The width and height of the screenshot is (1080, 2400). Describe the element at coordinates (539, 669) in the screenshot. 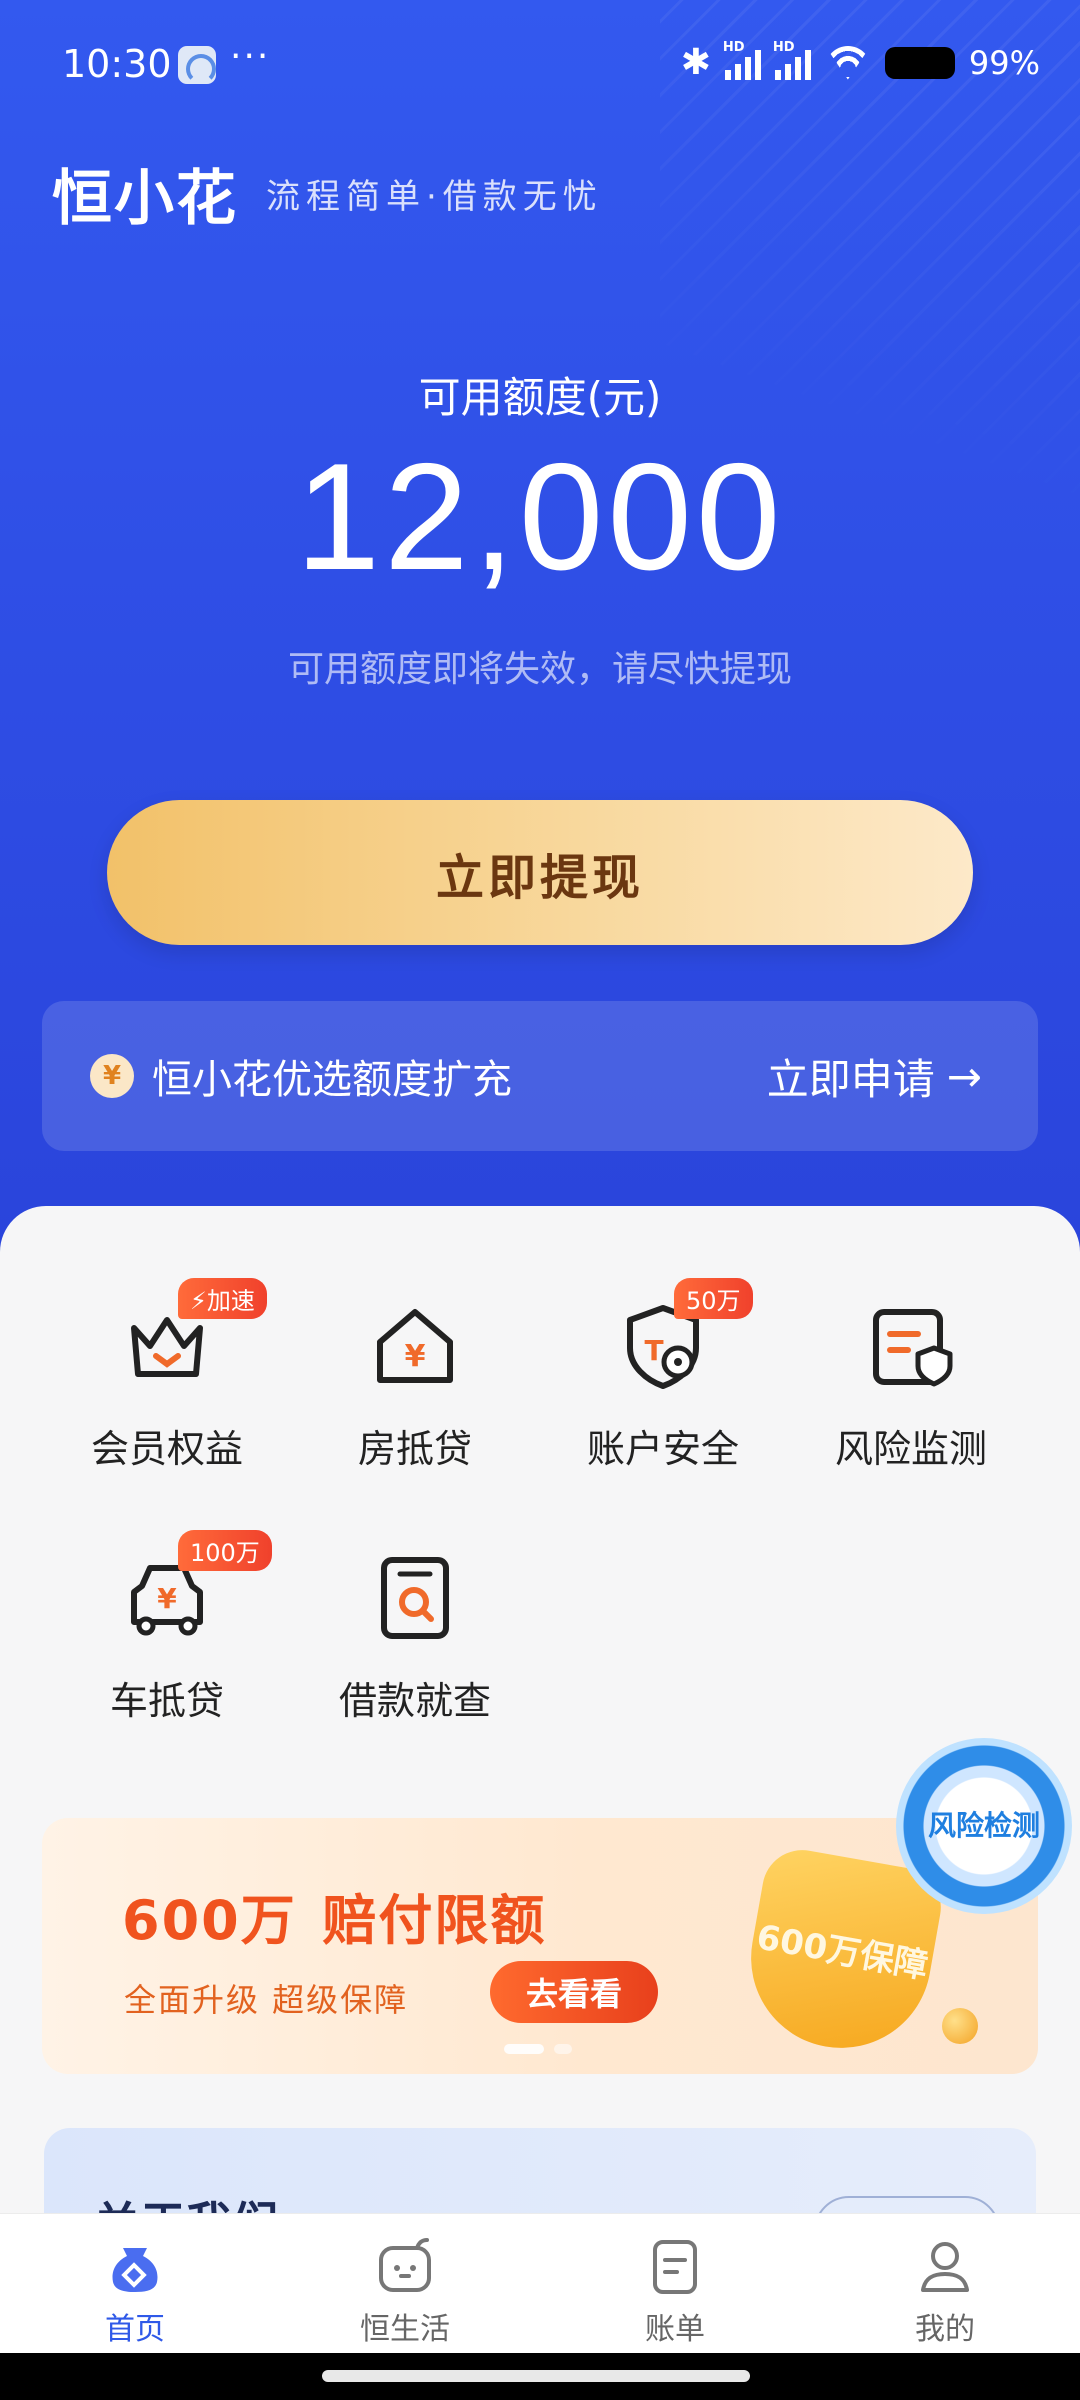

I see `quota-note: 可用额度即将失效，请尽快提现` at that location.